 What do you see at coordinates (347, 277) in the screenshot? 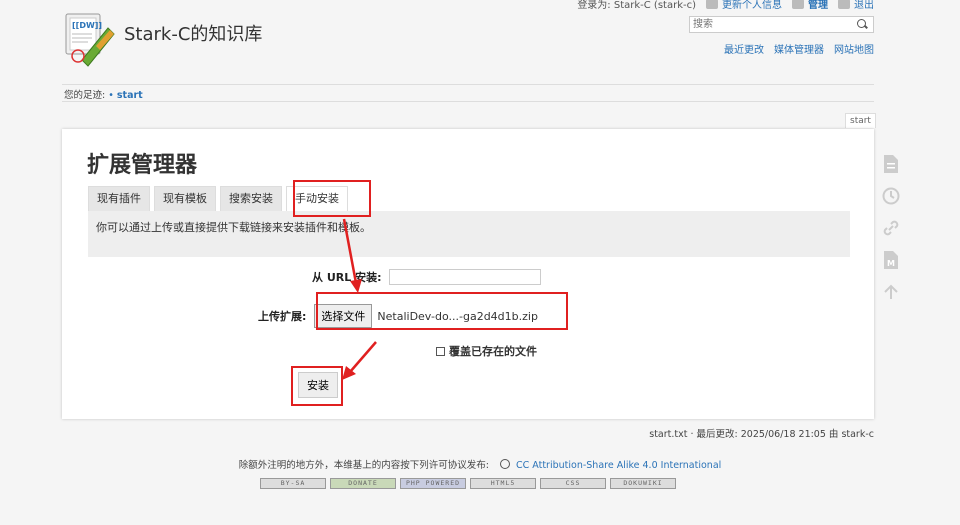
I see `url-install-label: 从 URL 安装:` at bounding box center [347, 277].